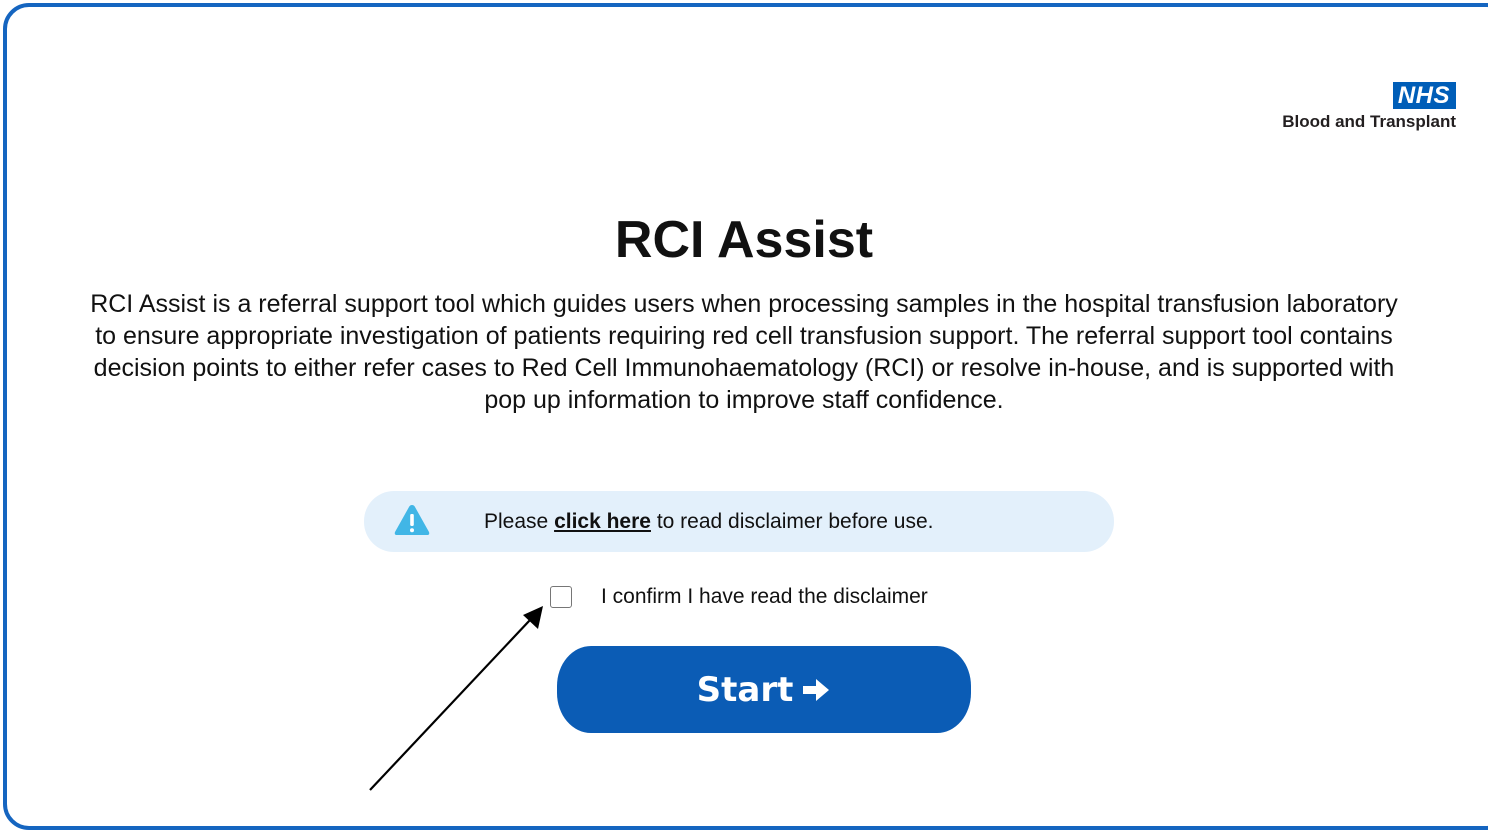 Image resolution: width=1488 pixels, height=830 pixels. Describe the element at coordinates (1369, 107) in the screenshot. I see `nhsbt-logo: NHS Blood and Transplant` at that location.